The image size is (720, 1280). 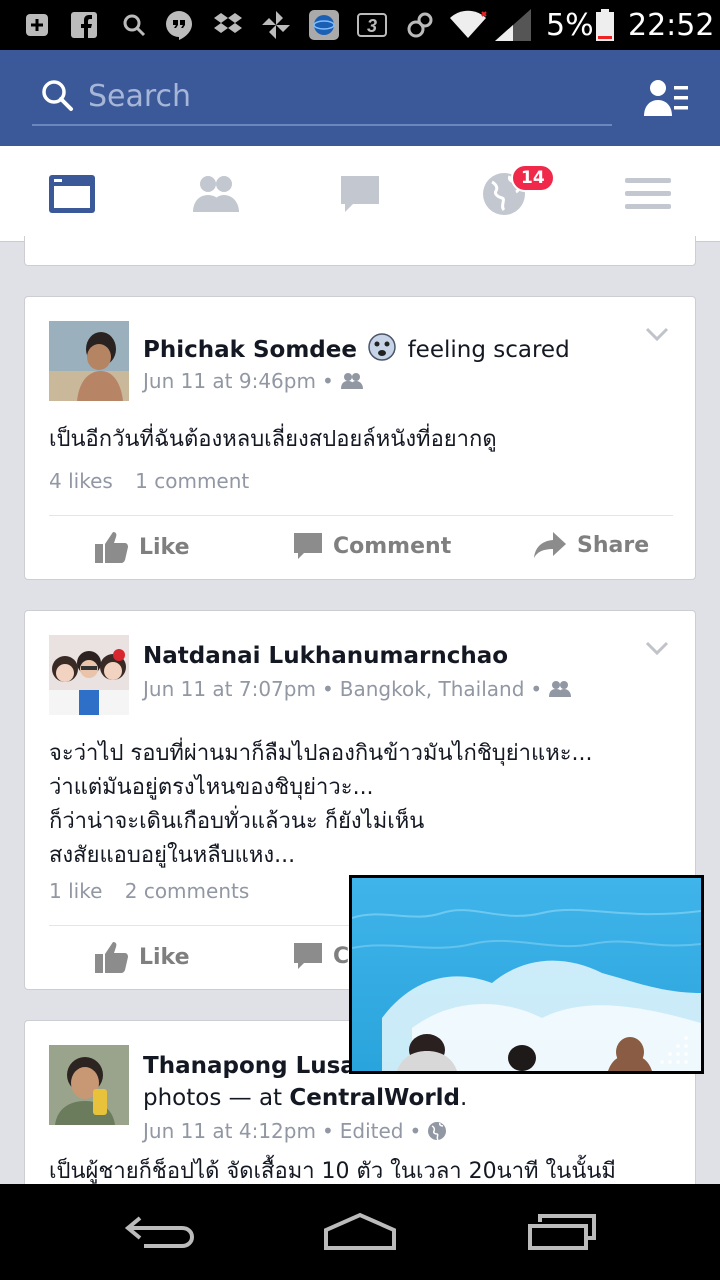 I want to click on top-bar, so click(x=360, y=98).